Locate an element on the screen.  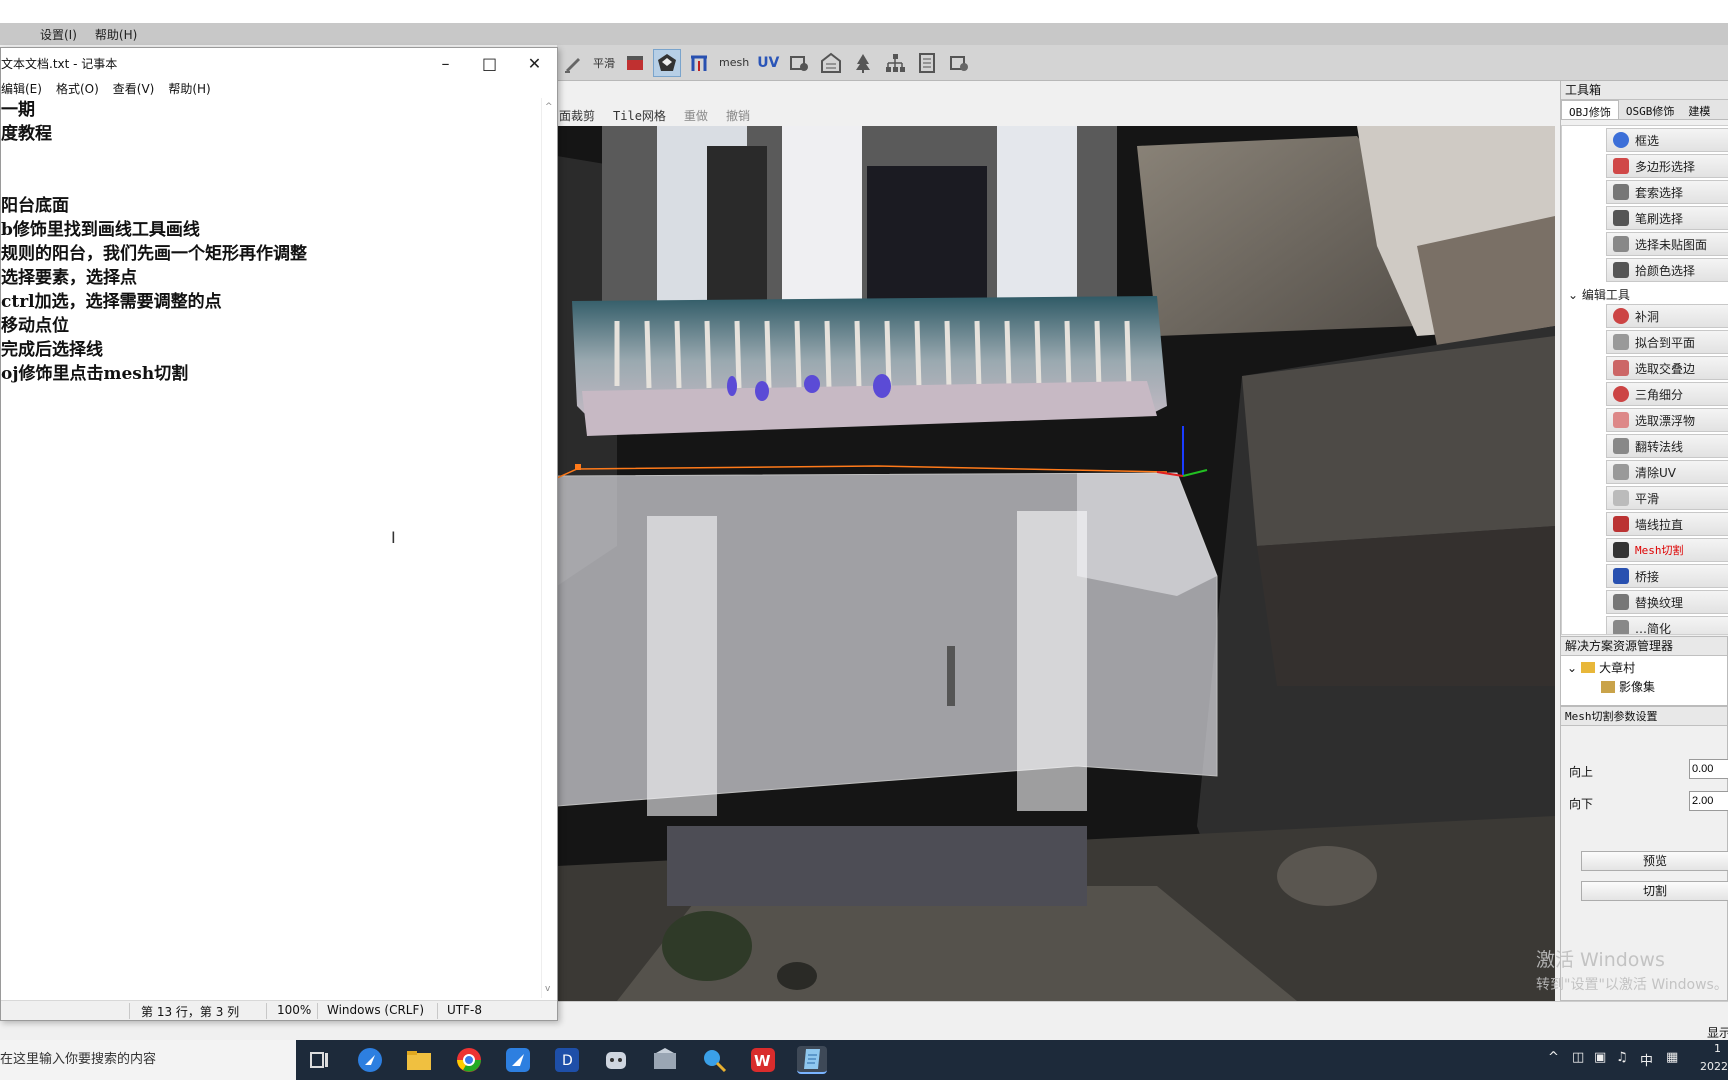
tool-wall-straighten: 墙线拉直 is located at coordinates (1667, 524).